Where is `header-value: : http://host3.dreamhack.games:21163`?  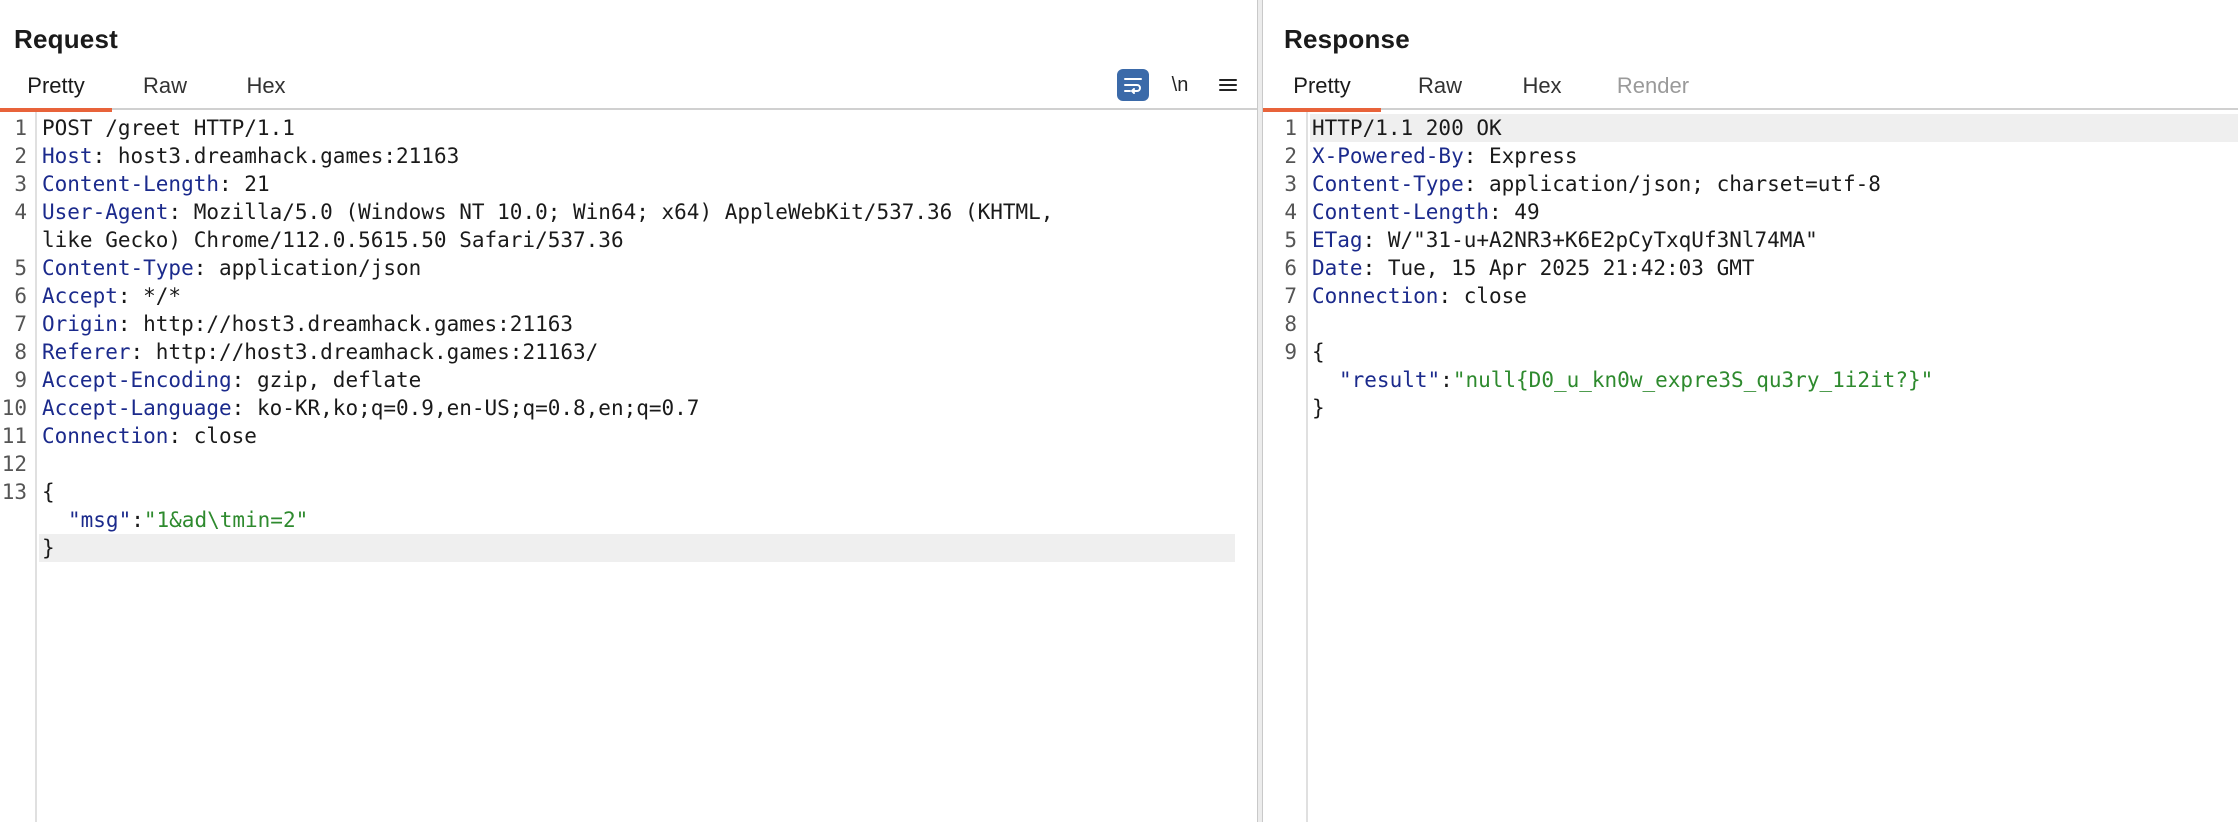 header-value: : http://host3.dreamhack.games:21163 is located at coordinates (345, 324).